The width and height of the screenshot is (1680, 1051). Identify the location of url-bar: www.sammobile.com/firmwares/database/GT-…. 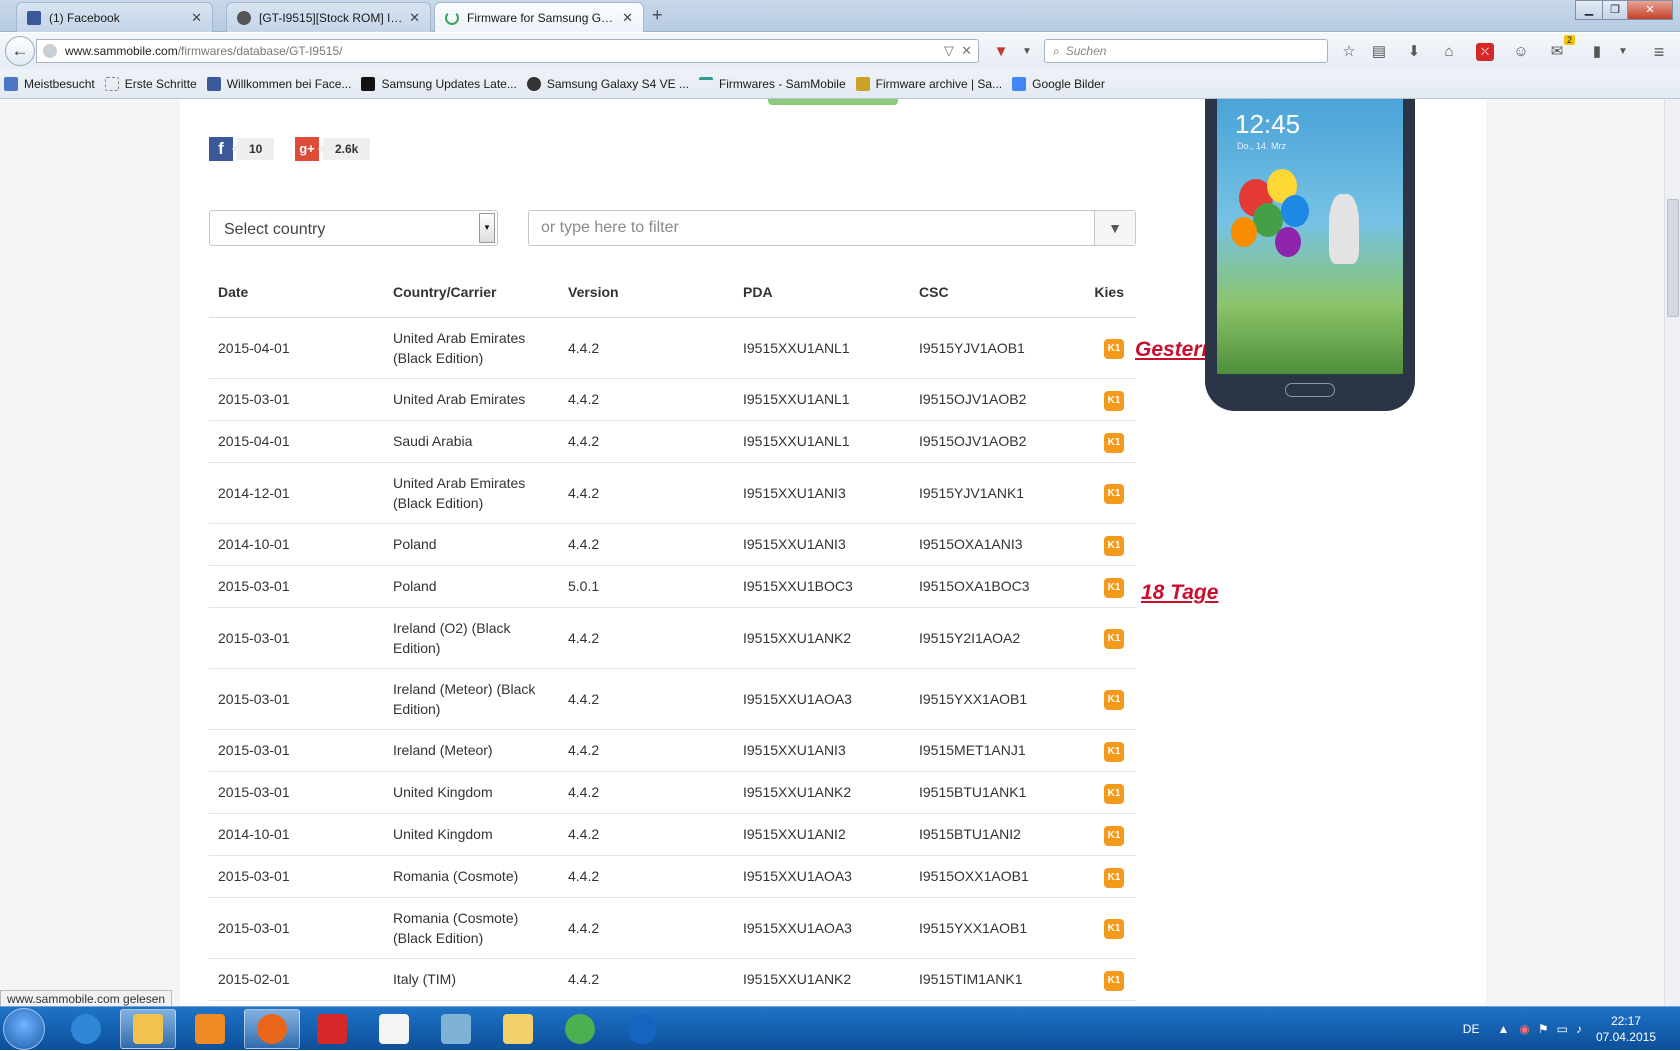
(507, 51).